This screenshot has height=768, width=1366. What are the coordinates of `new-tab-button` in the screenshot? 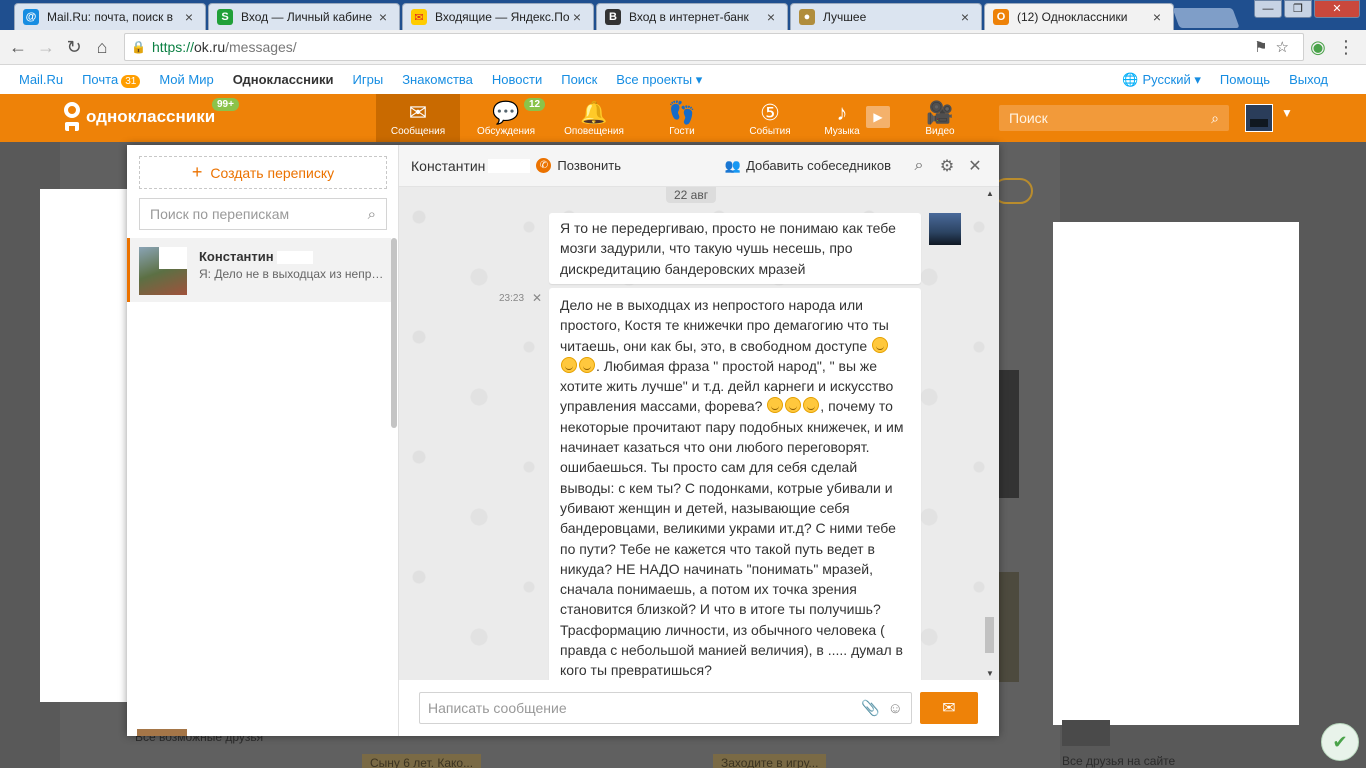 It's located at (1206, 18).